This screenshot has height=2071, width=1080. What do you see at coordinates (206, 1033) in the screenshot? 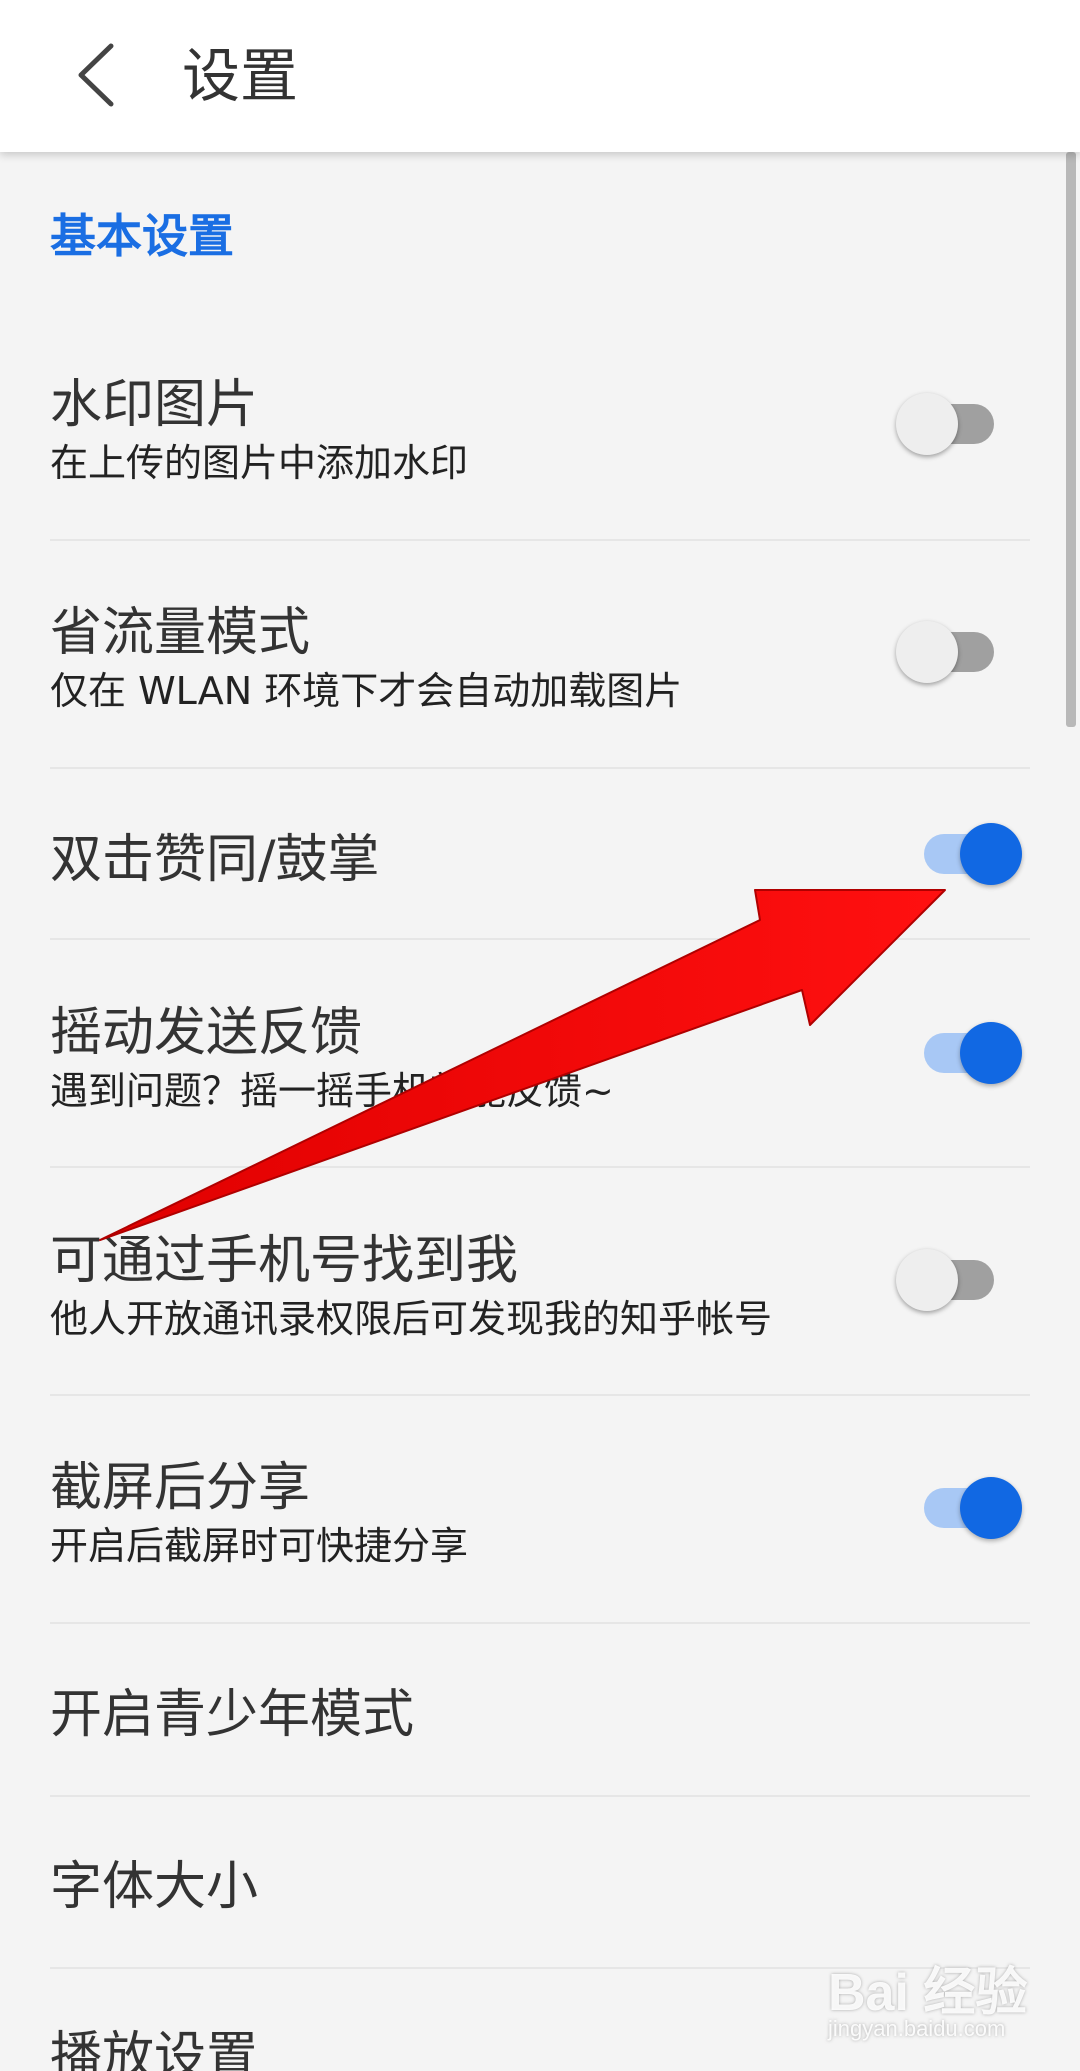
I see `setting-title: 摇动发送反馈` at bounding box center [206, 1033].